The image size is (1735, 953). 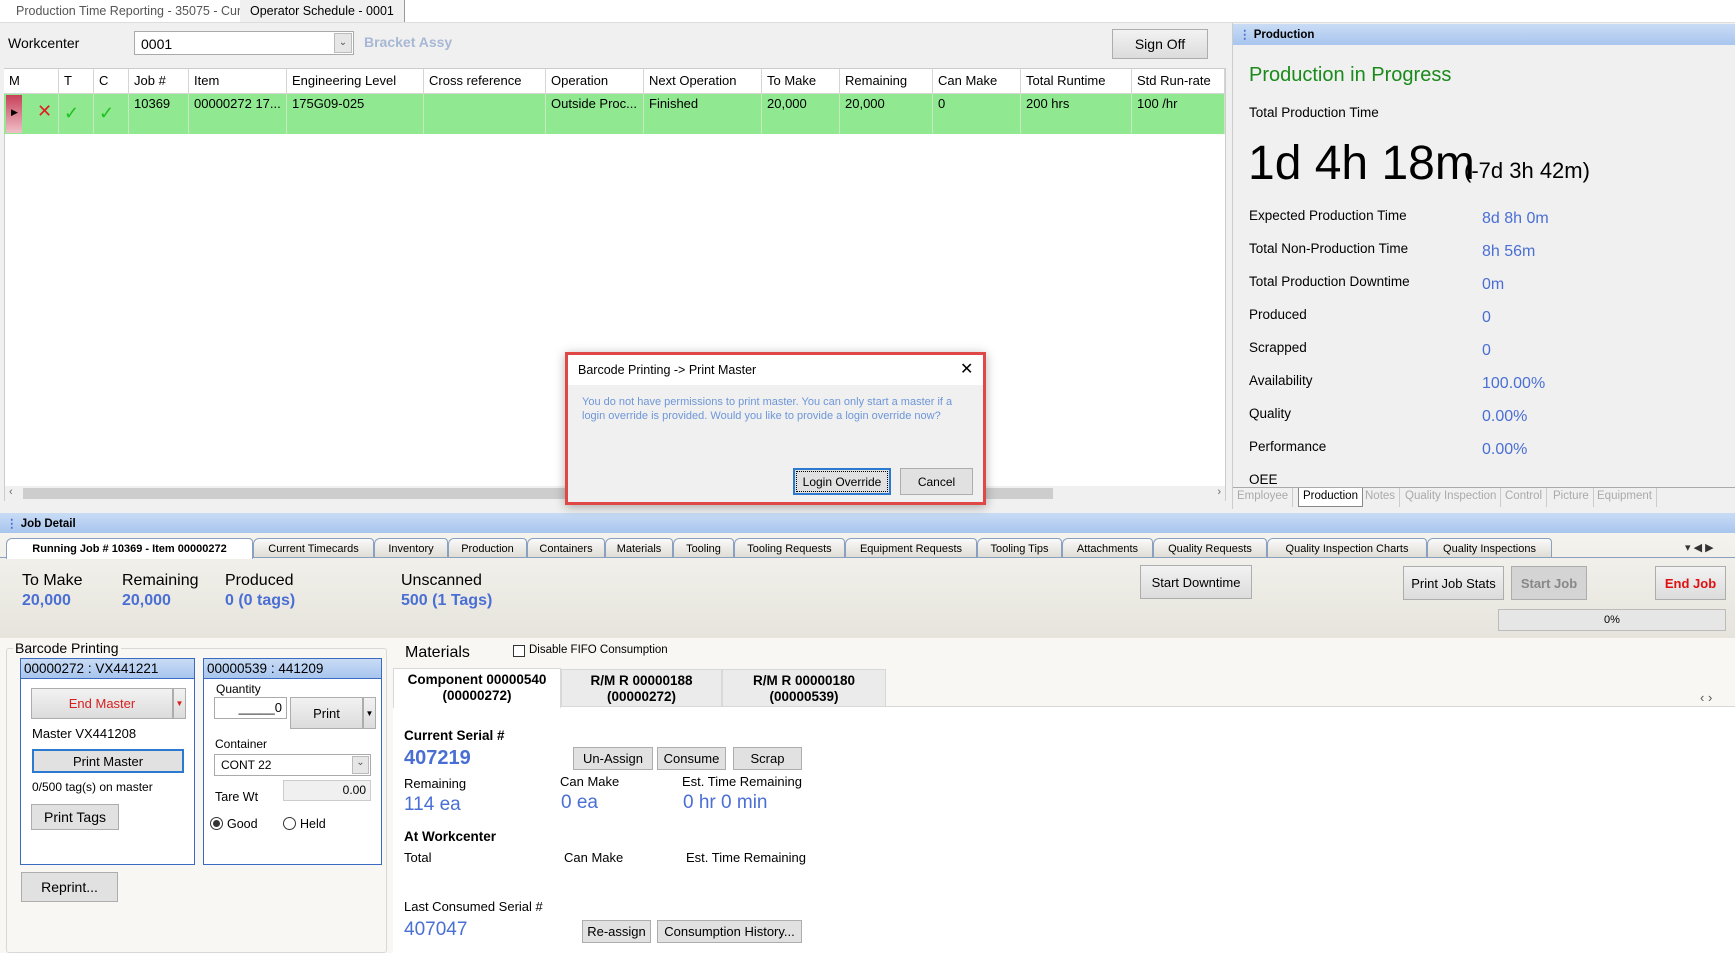 What do you see at coordinates (703, 548) in the screenshot?
I see `job-tab-6: Tooling` at bounding box center [703, 548].